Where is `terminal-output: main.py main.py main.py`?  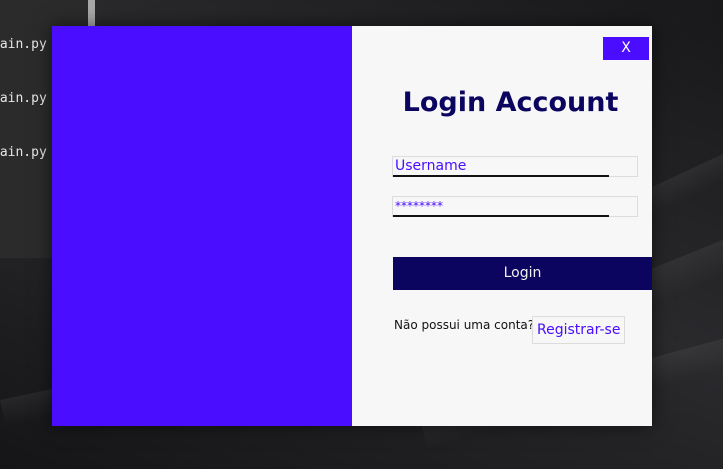
terminal-output: main.py main.py main.py is located at coordinates (23, 99).